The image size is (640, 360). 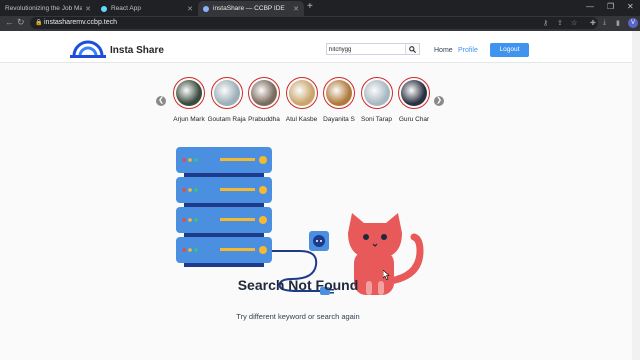 I want to click on key-icon: ⚷, so click(x=545, y=23).